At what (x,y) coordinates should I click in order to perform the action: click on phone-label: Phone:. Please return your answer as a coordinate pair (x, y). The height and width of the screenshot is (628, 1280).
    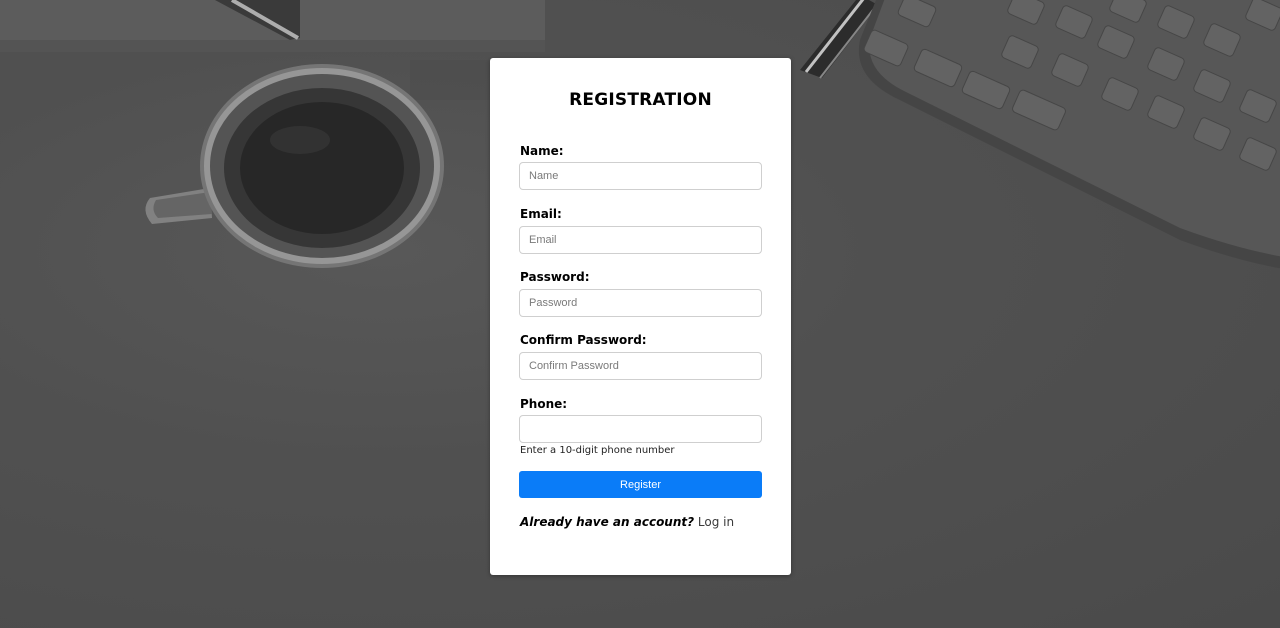
    Looking at the image, I should click on (544, 404).